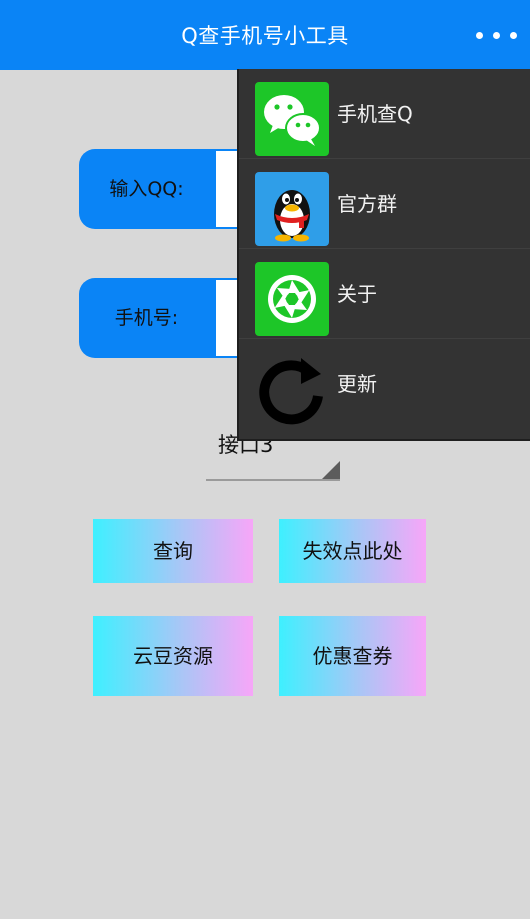  Describe the element at coordinates (292, 299) in the screenshot. I see `camera-aperture-icon` at that location.